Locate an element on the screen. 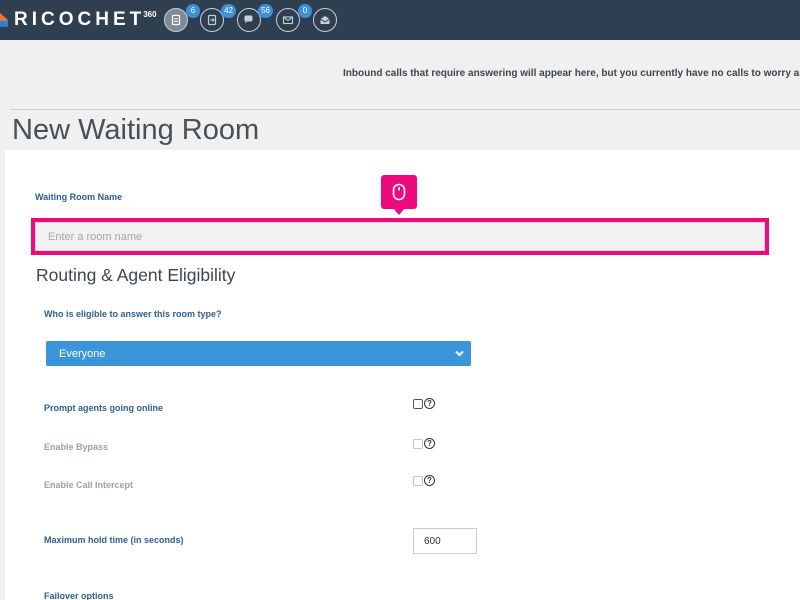  transfer-icon: 42 is located at coordinates (218, 18).